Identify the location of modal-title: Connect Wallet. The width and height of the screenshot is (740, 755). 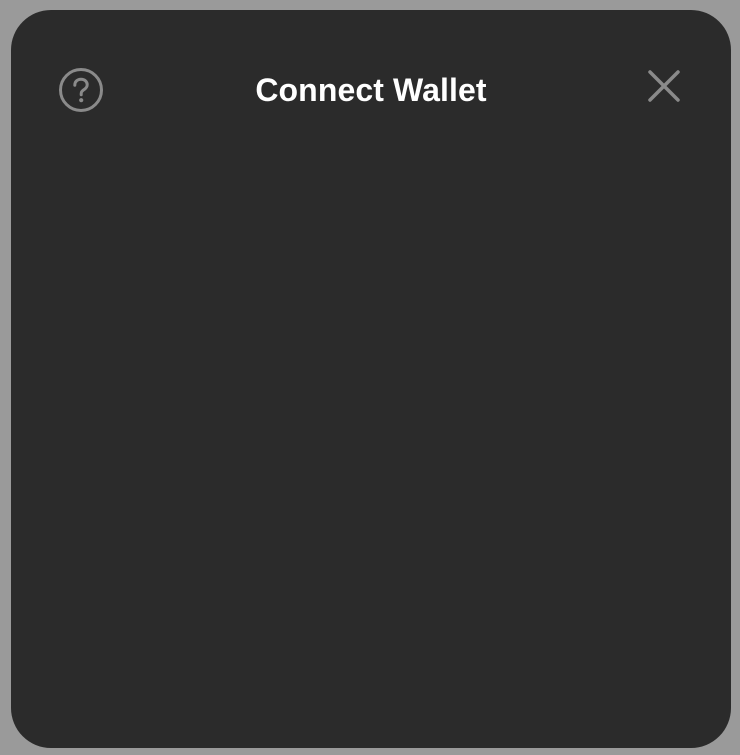
(371, 90).